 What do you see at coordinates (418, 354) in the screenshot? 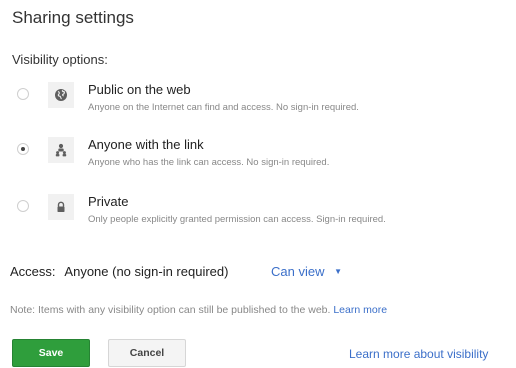
I see `learn-more-about-visibility-link: Learn more about visibility` at bounding box center [418, 354].